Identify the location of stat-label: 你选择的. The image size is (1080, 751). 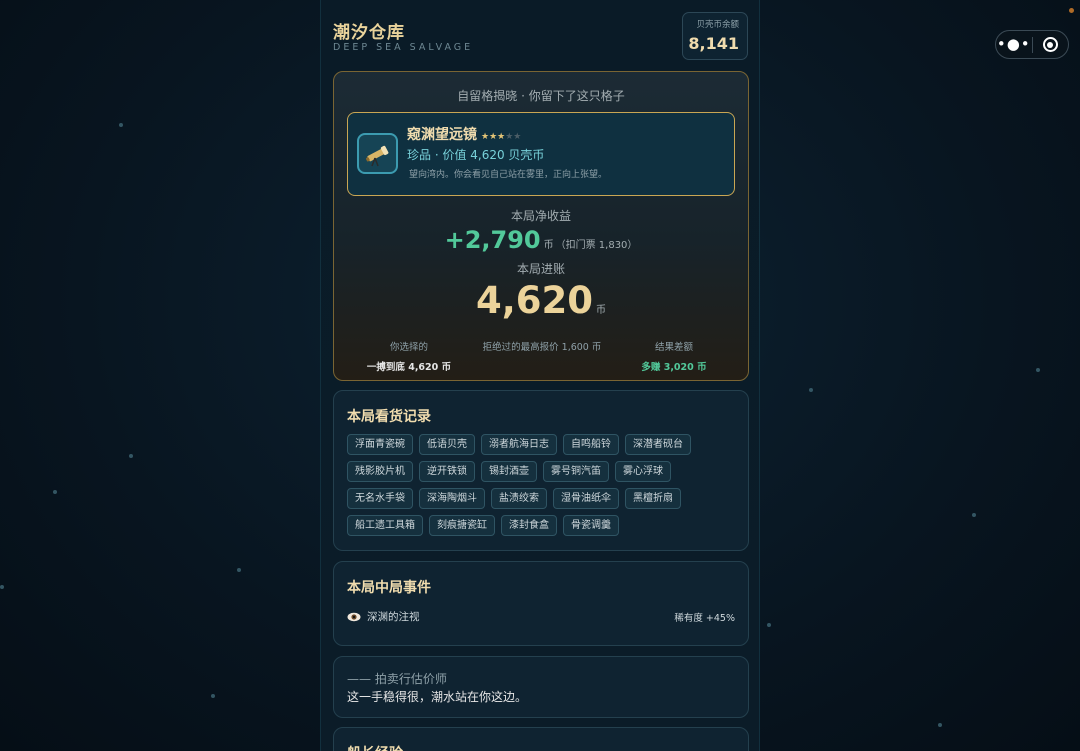
(408, 347).